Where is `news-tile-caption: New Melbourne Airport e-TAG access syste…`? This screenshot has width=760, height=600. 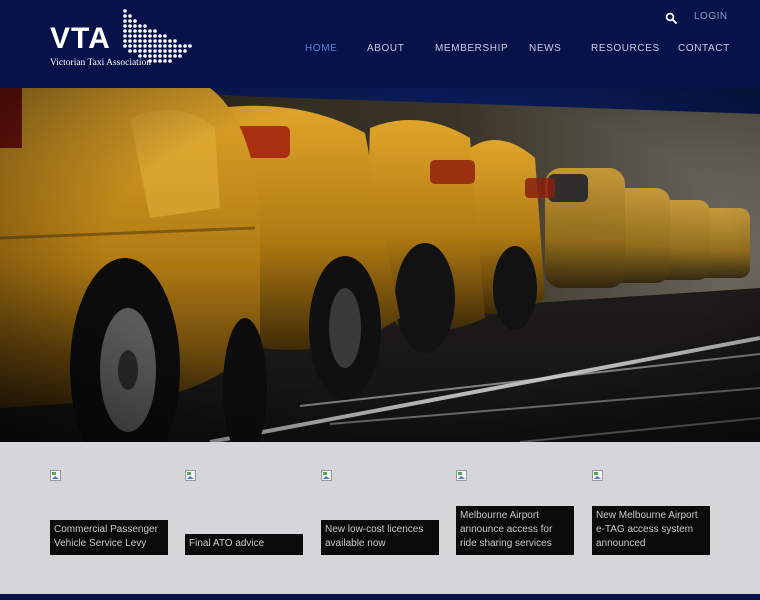 news-tile-caption: New Melbourne Airport e-TAG access syste… is located at coordinates (651, 530).